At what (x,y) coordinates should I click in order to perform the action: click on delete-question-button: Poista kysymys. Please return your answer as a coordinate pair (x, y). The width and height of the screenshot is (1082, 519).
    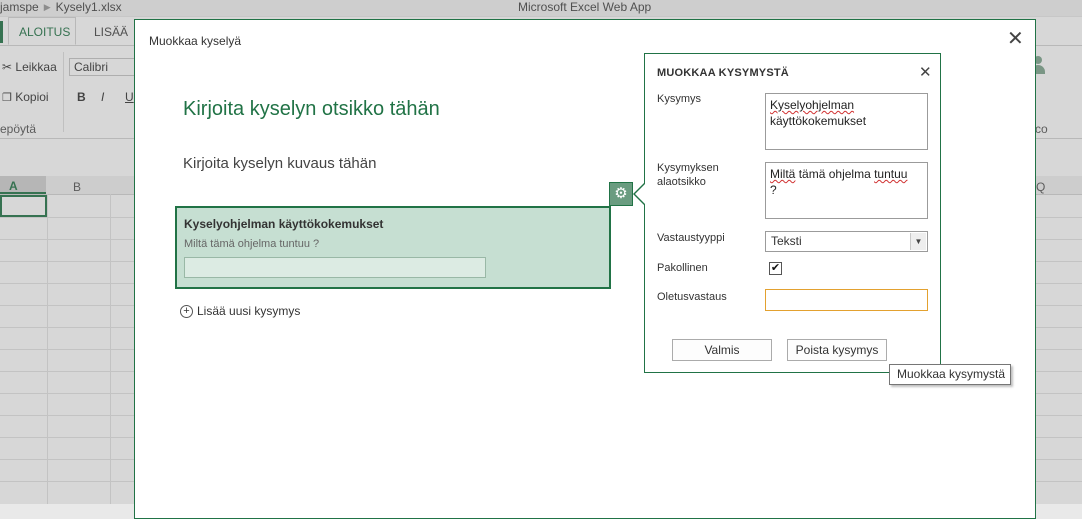
    Looking at the image, I should click on (837, 350).